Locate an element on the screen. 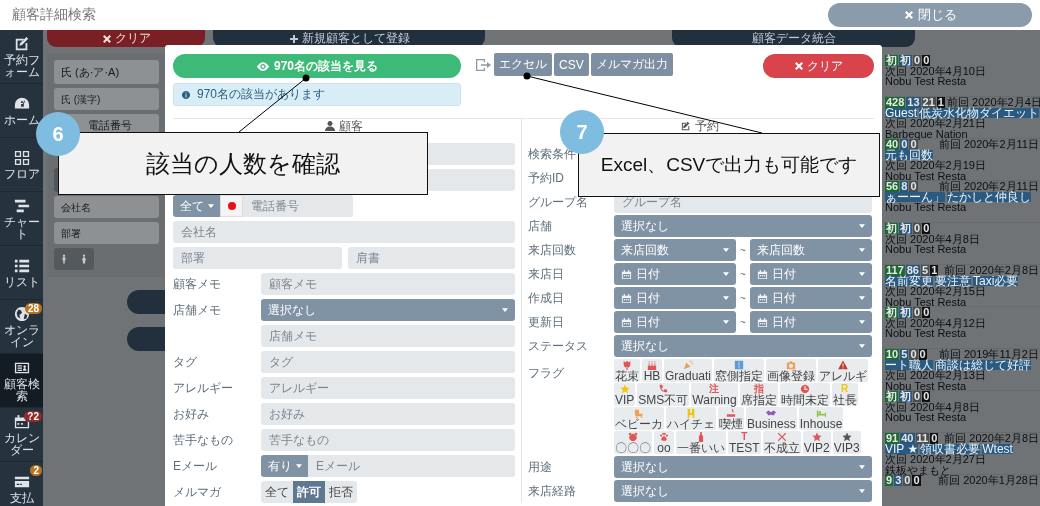  tag: 商談は総じて好評 is located at coordinates (983, 364).